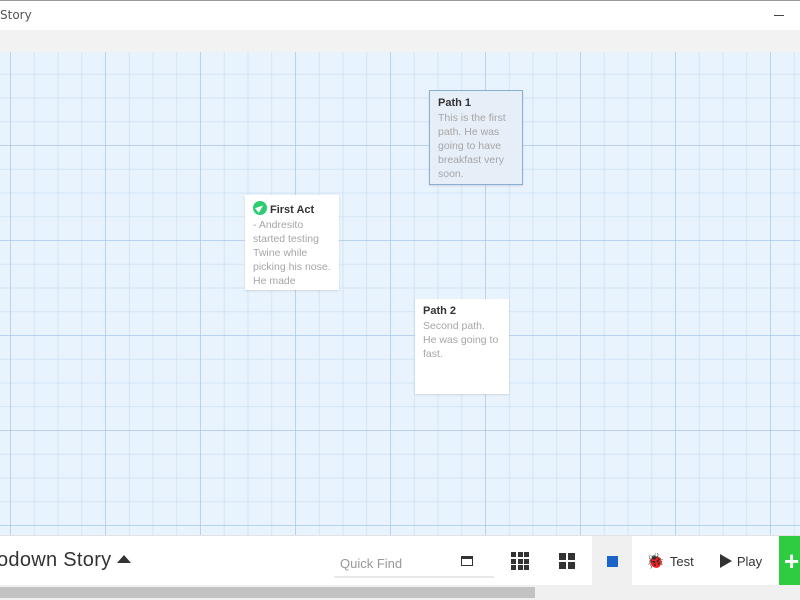 The image size is (800, 600). I want to click on grid-9-icon, so click(520, 561).